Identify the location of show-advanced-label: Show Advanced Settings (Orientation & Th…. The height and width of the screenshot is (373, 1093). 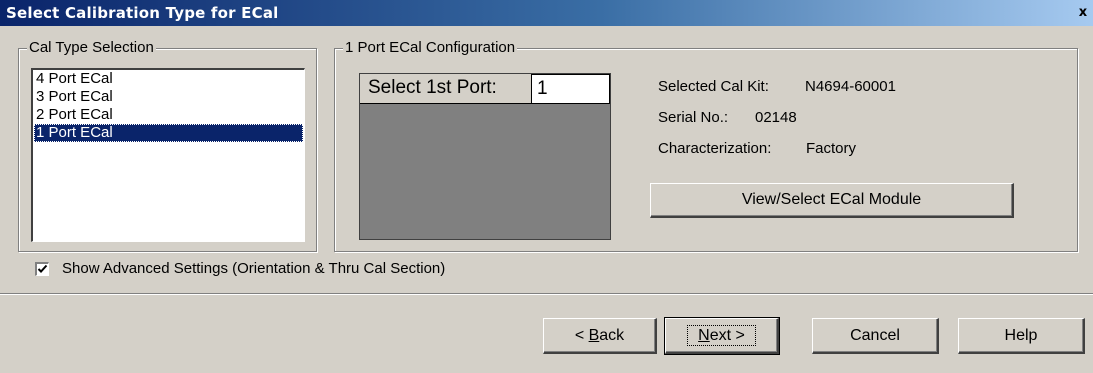
(253, 268).